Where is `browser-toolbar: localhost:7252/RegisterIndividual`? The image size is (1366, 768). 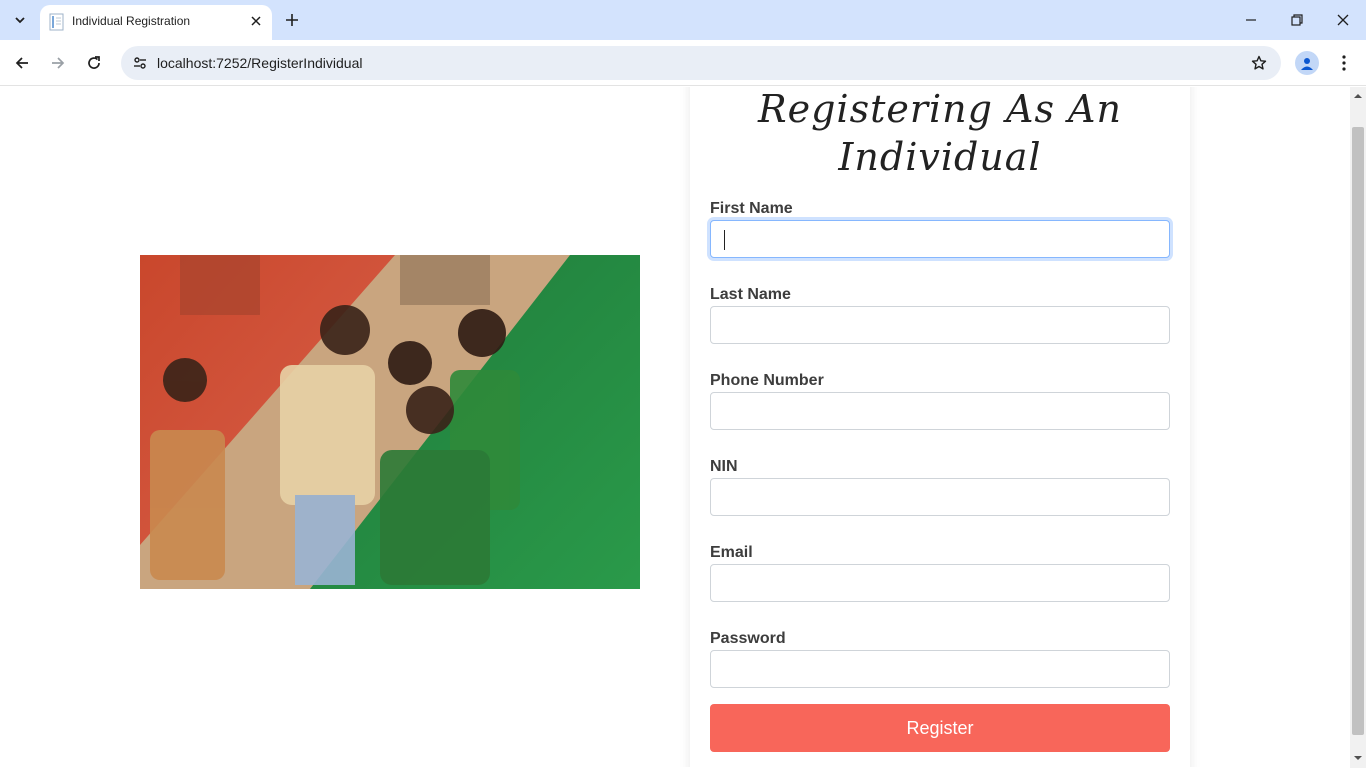
browser-toolbar: localhost:7252/RegisterIndividual is located at coordinates (683, 63).